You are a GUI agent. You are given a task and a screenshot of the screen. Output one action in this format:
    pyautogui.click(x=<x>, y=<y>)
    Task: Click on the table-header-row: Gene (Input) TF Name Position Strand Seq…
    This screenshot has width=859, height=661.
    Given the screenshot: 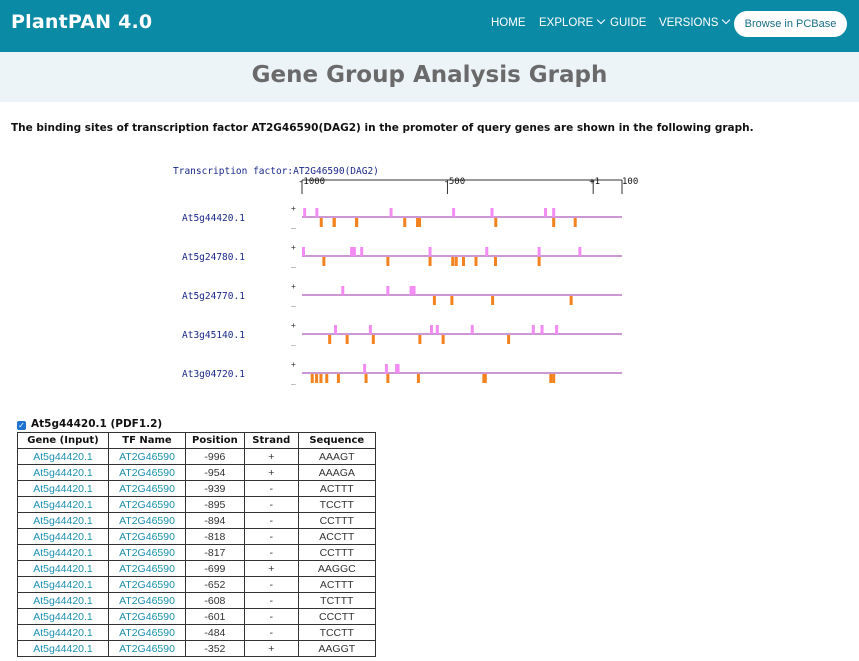 What is the action you would take?
    pyautogui.click(x=196, y=440)
    